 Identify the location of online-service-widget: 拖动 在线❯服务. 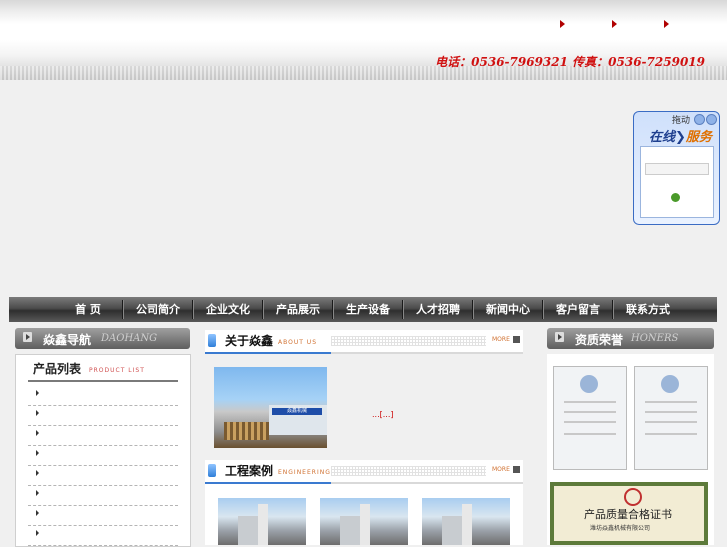
(676, 168).